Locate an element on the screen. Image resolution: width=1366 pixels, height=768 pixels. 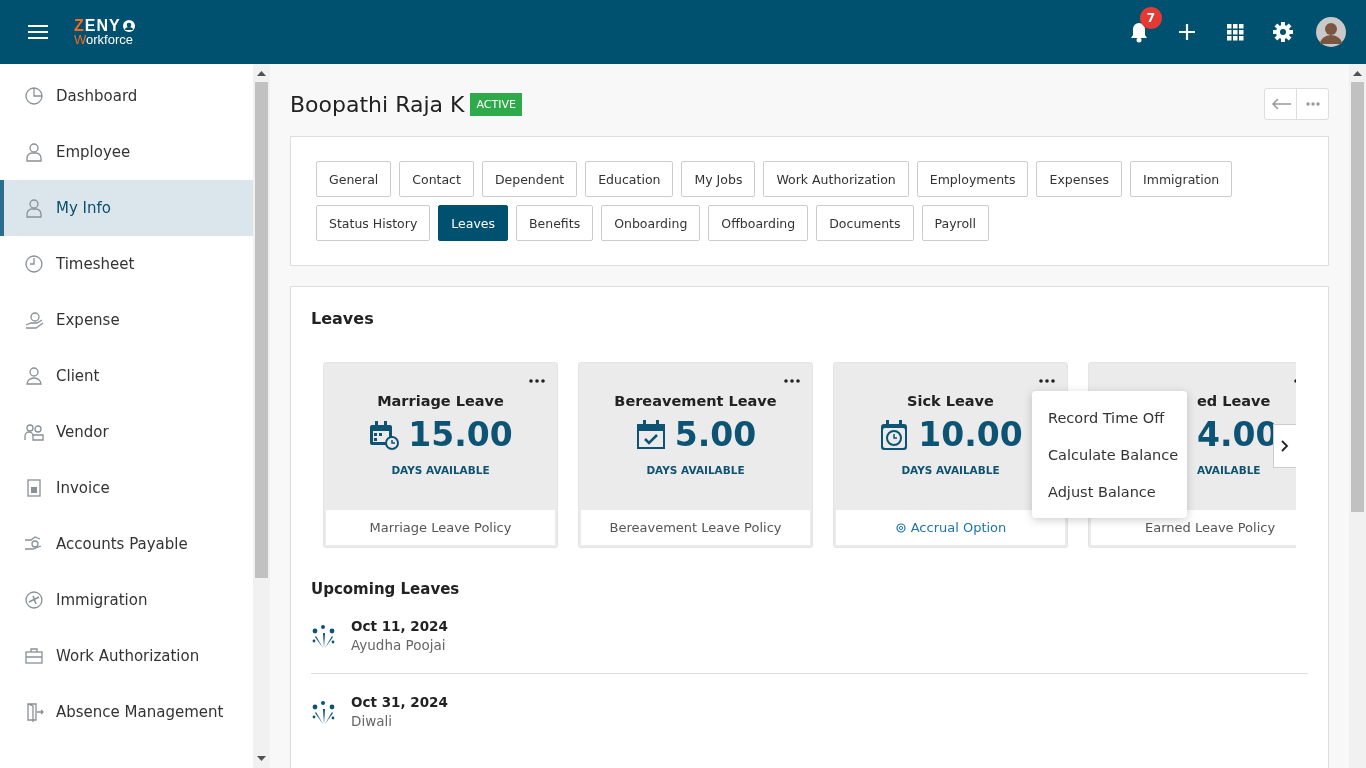
tab: Offboarding is located at coordinates (758, 223).